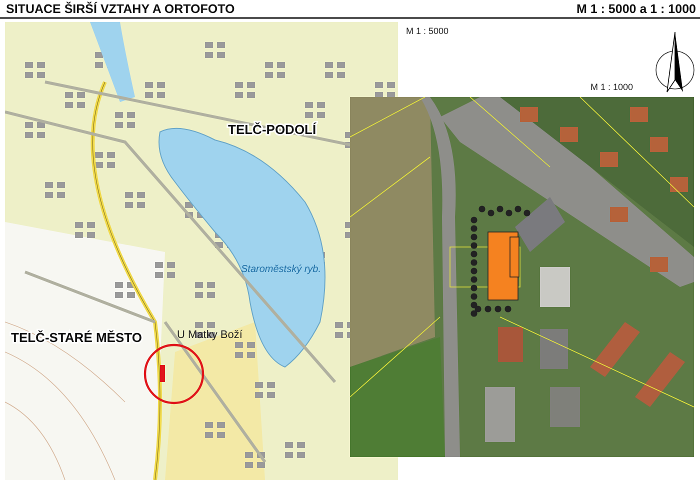  What do you see at coordinates (76, 337) in the screenshot?
I see `place-name-label: TELČ-STARÉ MĚSTO` at bounding box center [76, 337].